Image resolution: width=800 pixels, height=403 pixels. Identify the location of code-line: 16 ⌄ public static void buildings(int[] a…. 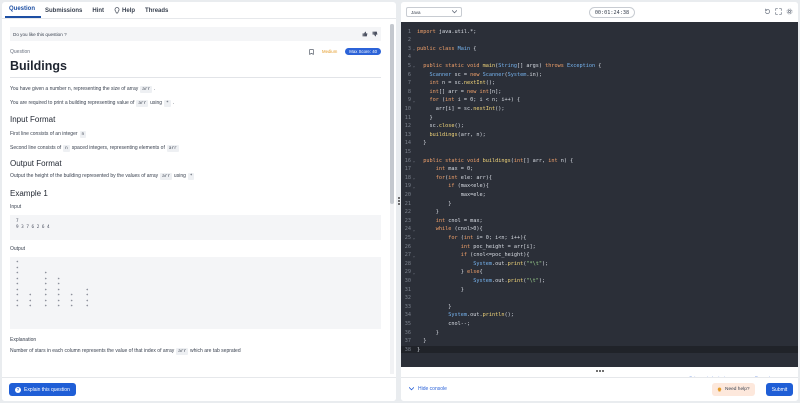
(599, 160).